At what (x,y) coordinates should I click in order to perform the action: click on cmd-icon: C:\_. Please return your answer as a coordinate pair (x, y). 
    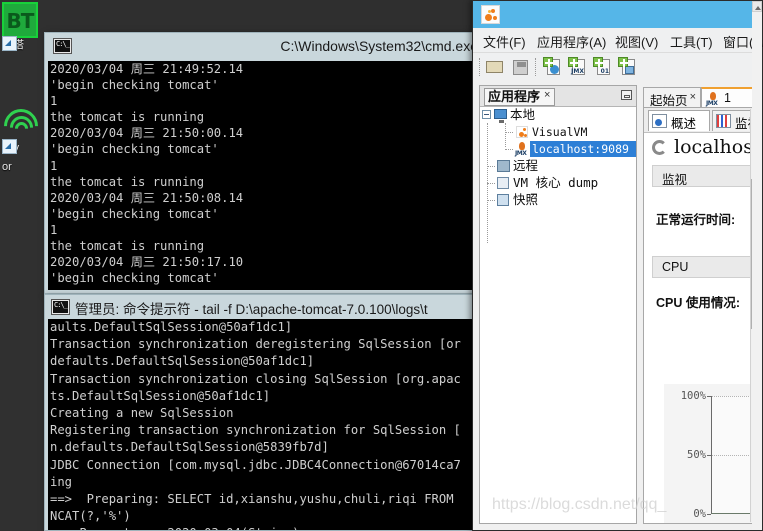
    Looking at the image, I should click on (62, 46).